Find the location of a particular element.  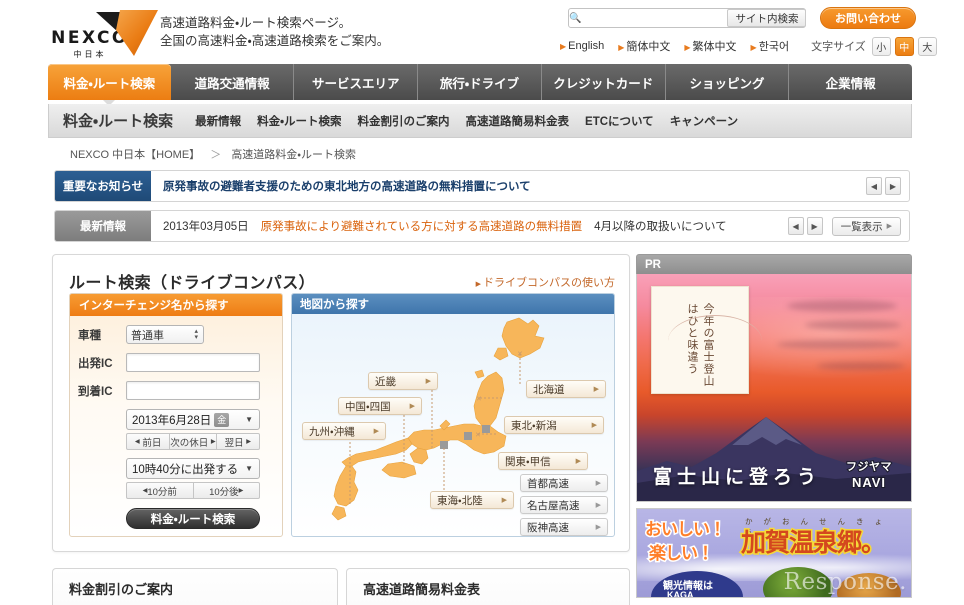

highway-button-shuto: 首都高速 ▶ is located at coordinates (564, 483).